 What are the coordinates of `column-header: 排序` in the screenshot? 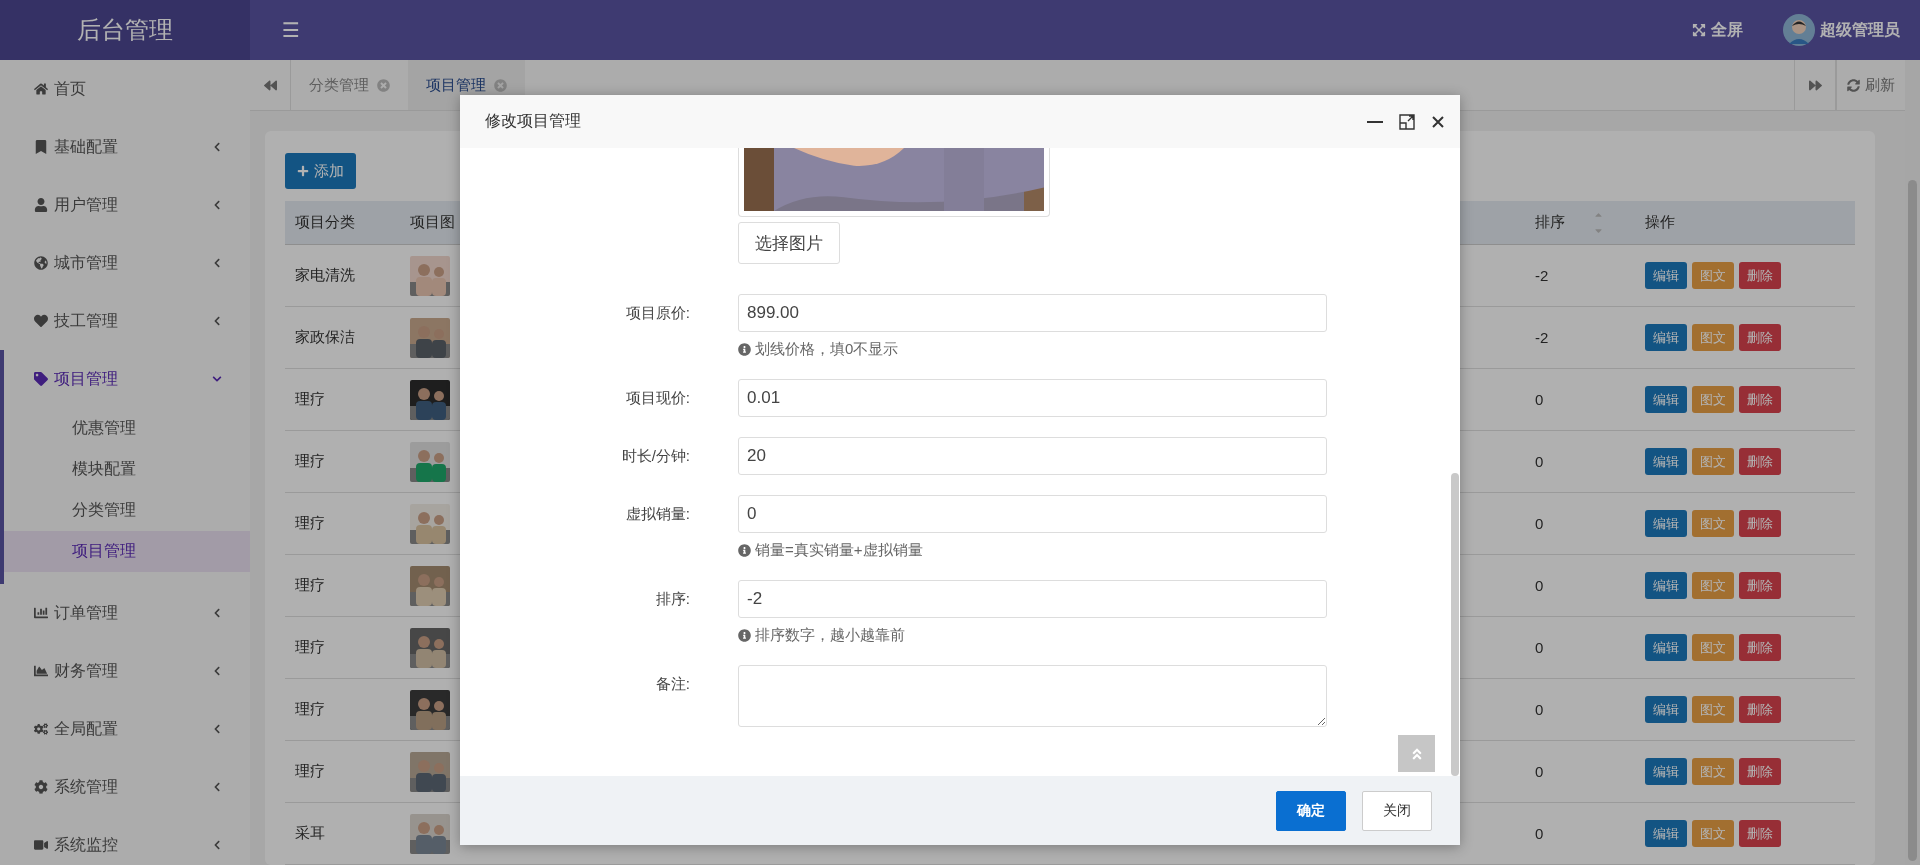 It's located at (1550, 222).